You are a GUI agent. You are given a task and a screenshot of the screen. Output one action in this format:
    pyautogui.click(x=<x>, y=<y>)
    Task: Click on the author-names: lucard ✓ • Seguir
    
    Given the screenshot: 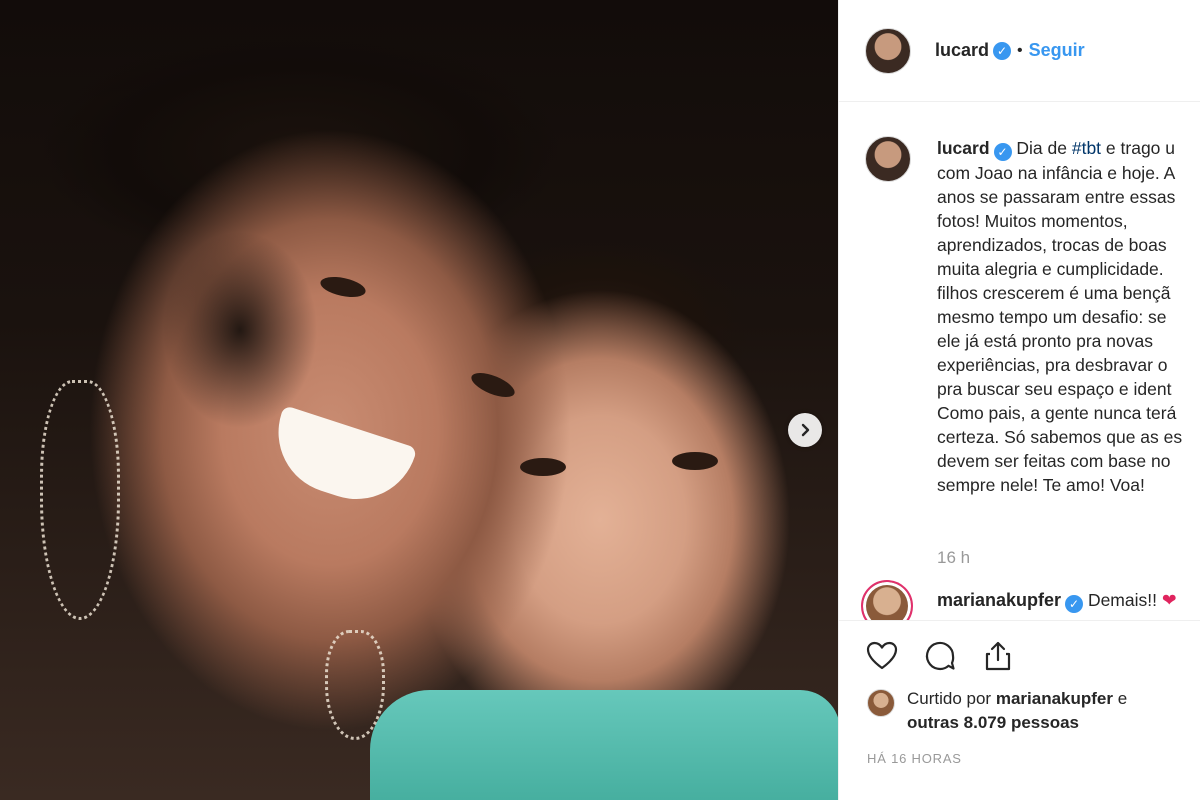 What is the action you would take?
    pyautogui.click(x=1010, y=50)
    